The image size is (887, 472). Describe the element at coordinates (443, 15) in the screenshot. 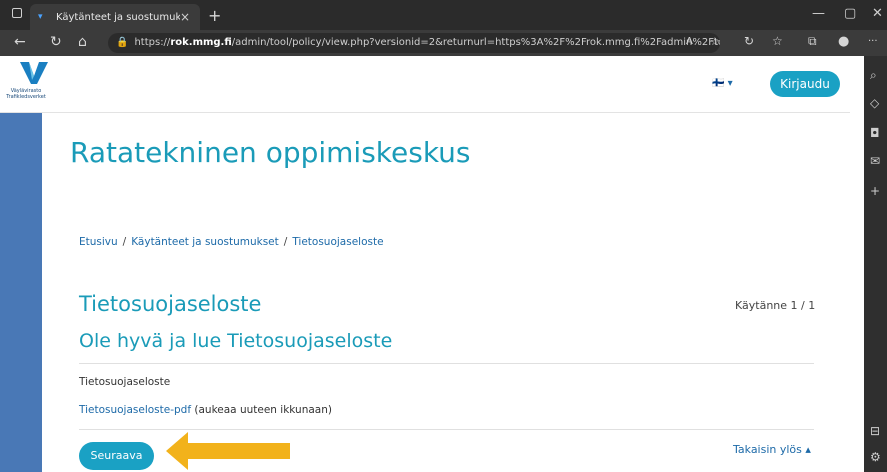

I see `browser-titlebar: ▾ Käytänteet ja suostumukset × + — ▢ ✕` at that location.